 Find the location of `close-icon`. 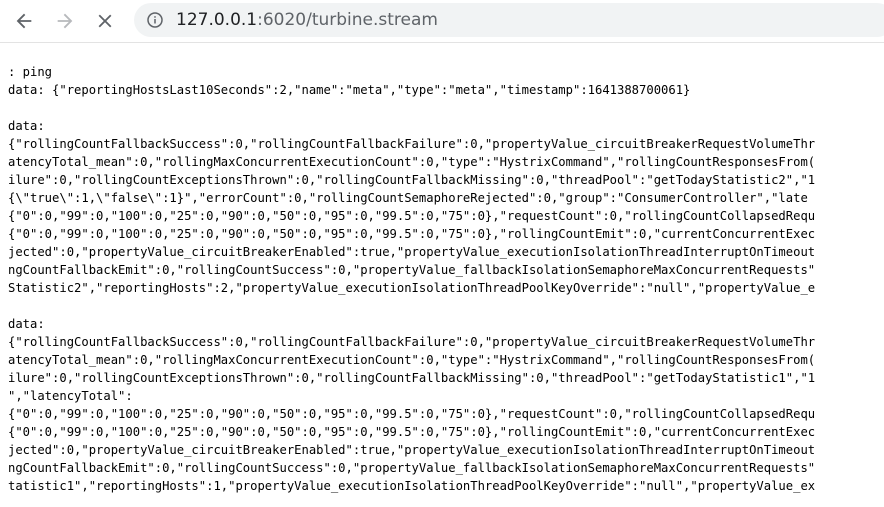

close-icon is located at coordinates (105, 21).